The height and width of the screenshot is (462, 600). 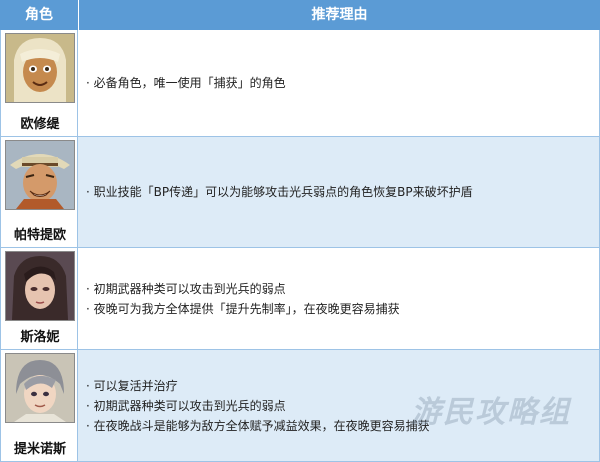 I want to click on reason-list: · 职业技能「BP传递」可以为能够攻击光兵弱点的角色恢复BP来破坏护盾, so click(x=338, y=192).